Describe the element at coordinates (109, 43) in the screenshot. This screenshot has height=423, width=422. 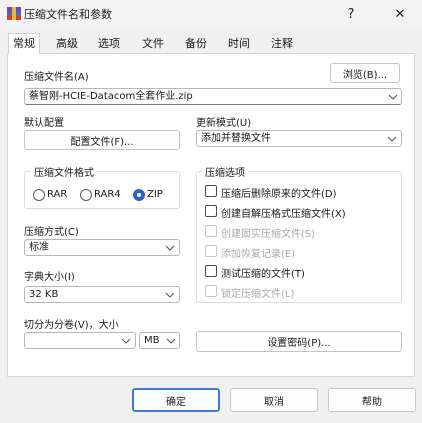
I see `tab-options: 选项` at that location.